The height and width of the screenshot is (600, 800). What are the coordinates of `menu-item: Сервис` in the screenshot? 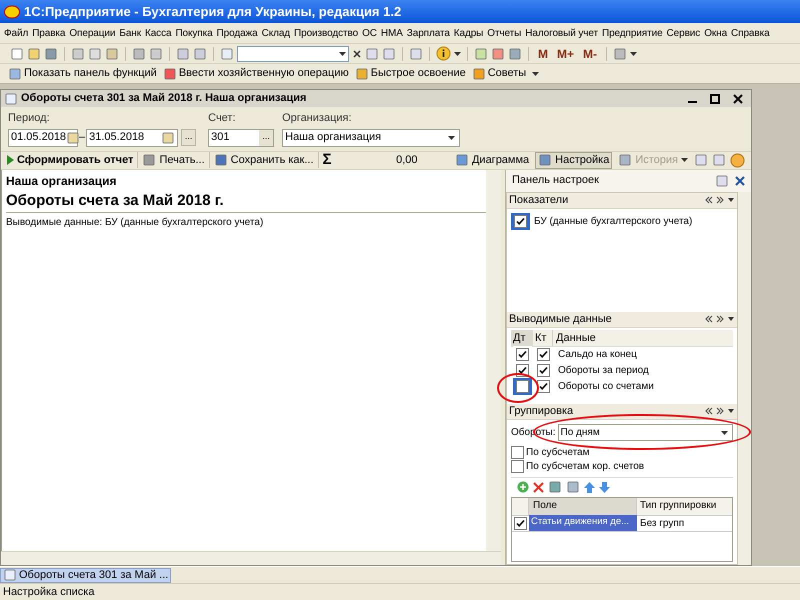 It's located at (683, 33).